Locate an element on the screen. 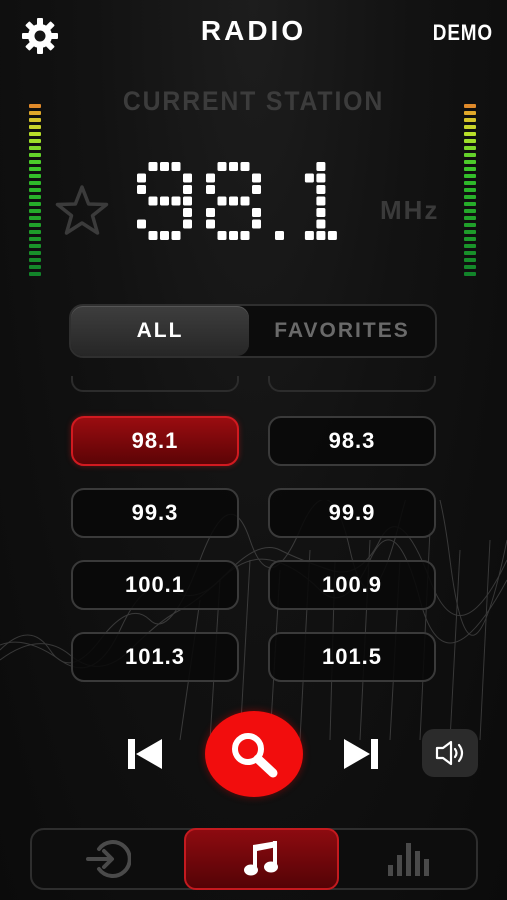 This screenshot has width=507, height=900. station-button: 99.3 is located at coordinates (155, 513).